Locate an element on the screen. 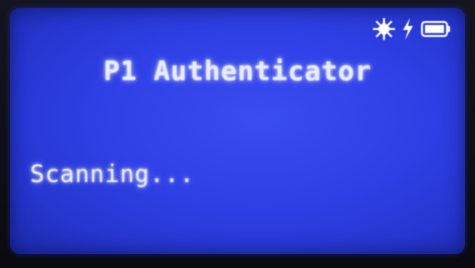  device-title: P1 Authenticator is located at coordinates (237, 71).